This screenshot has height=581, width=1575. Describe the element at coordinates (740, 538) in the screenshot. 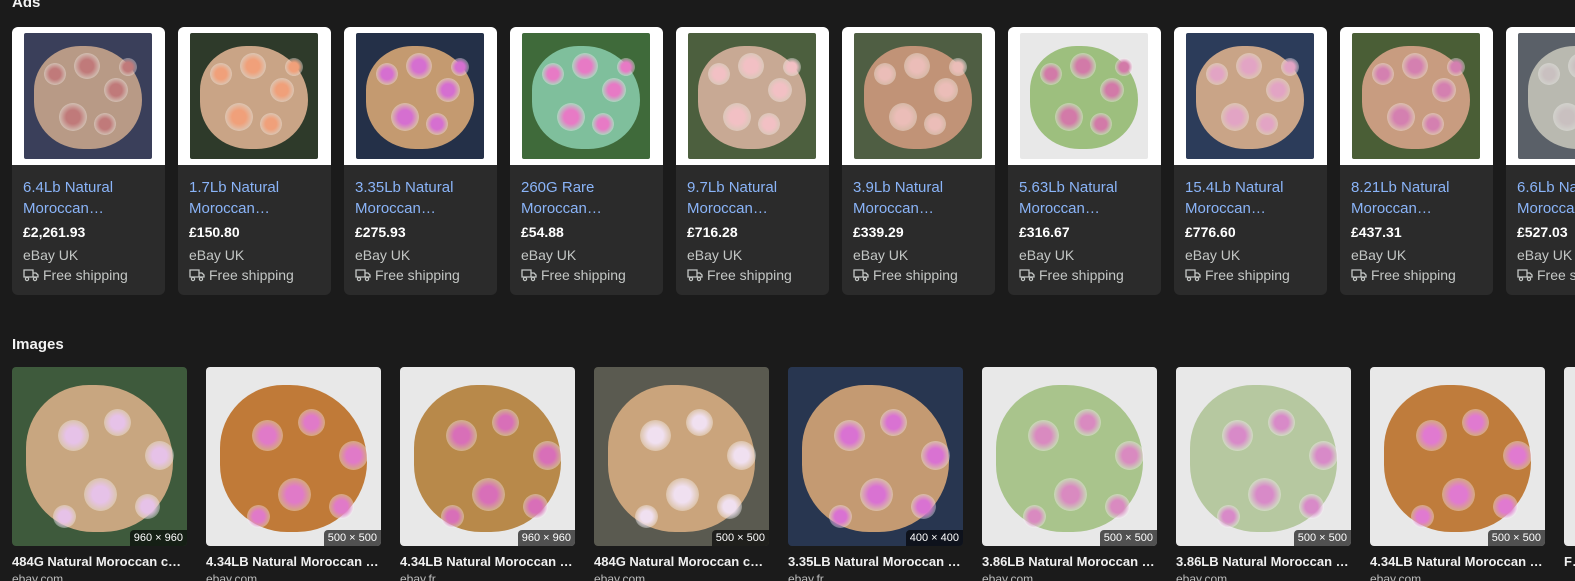

I see `image-dimensions-badge: 500 × 500` at that location.